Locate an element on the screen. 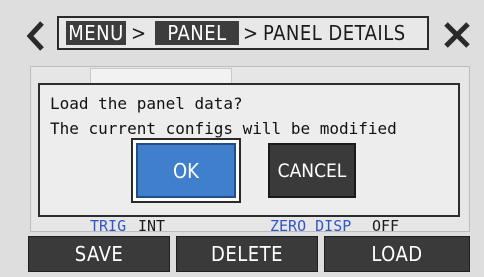 Image resolution: width=484 pixels, height=277 pixels. back-button is located at coordinates (36, 36).